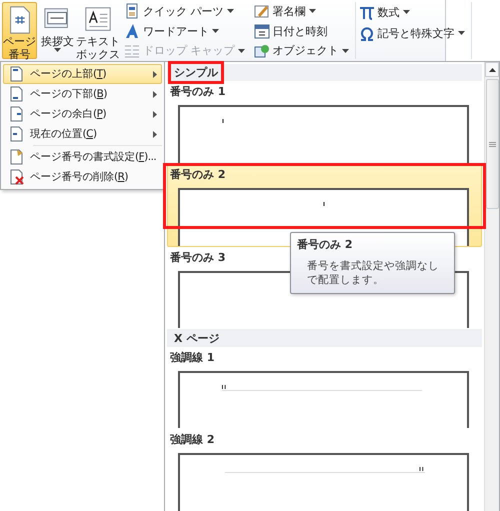 The height and width of the screenshot is (511, 500). I want to click on tooltip-text: 番号を書式設定や強調なしで配置します。, so click(373, 273).